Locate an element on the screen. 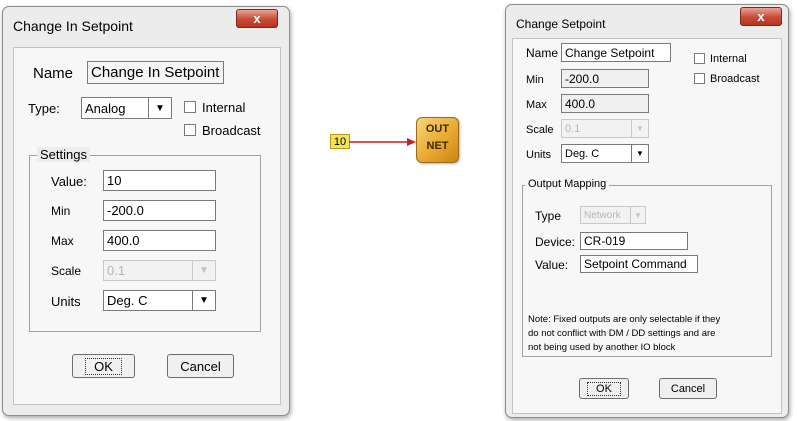 This screenshot has height=421, width=797. dialog-title: Change In Setpoint is located at coordinates (73, 26).